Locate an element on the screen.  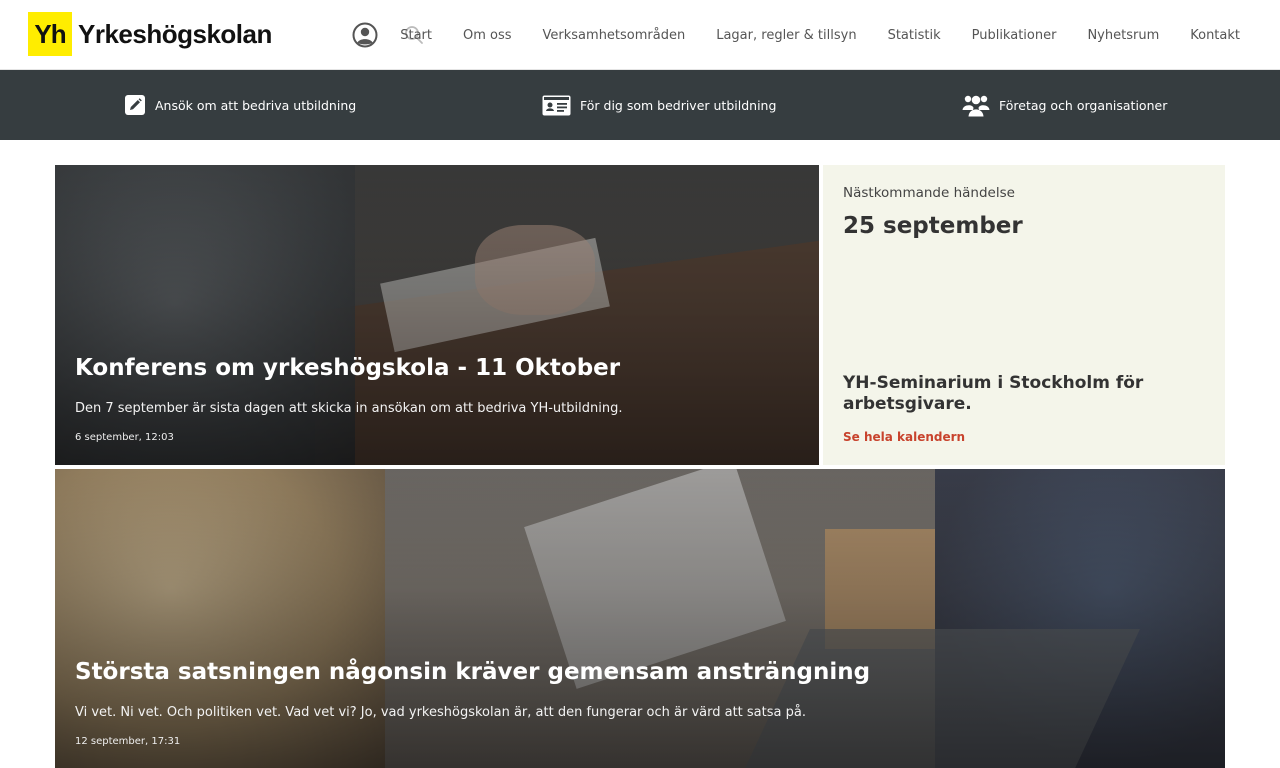
site-logo: Yh Yrkeshögskolan is located at coordinates (150, 34).